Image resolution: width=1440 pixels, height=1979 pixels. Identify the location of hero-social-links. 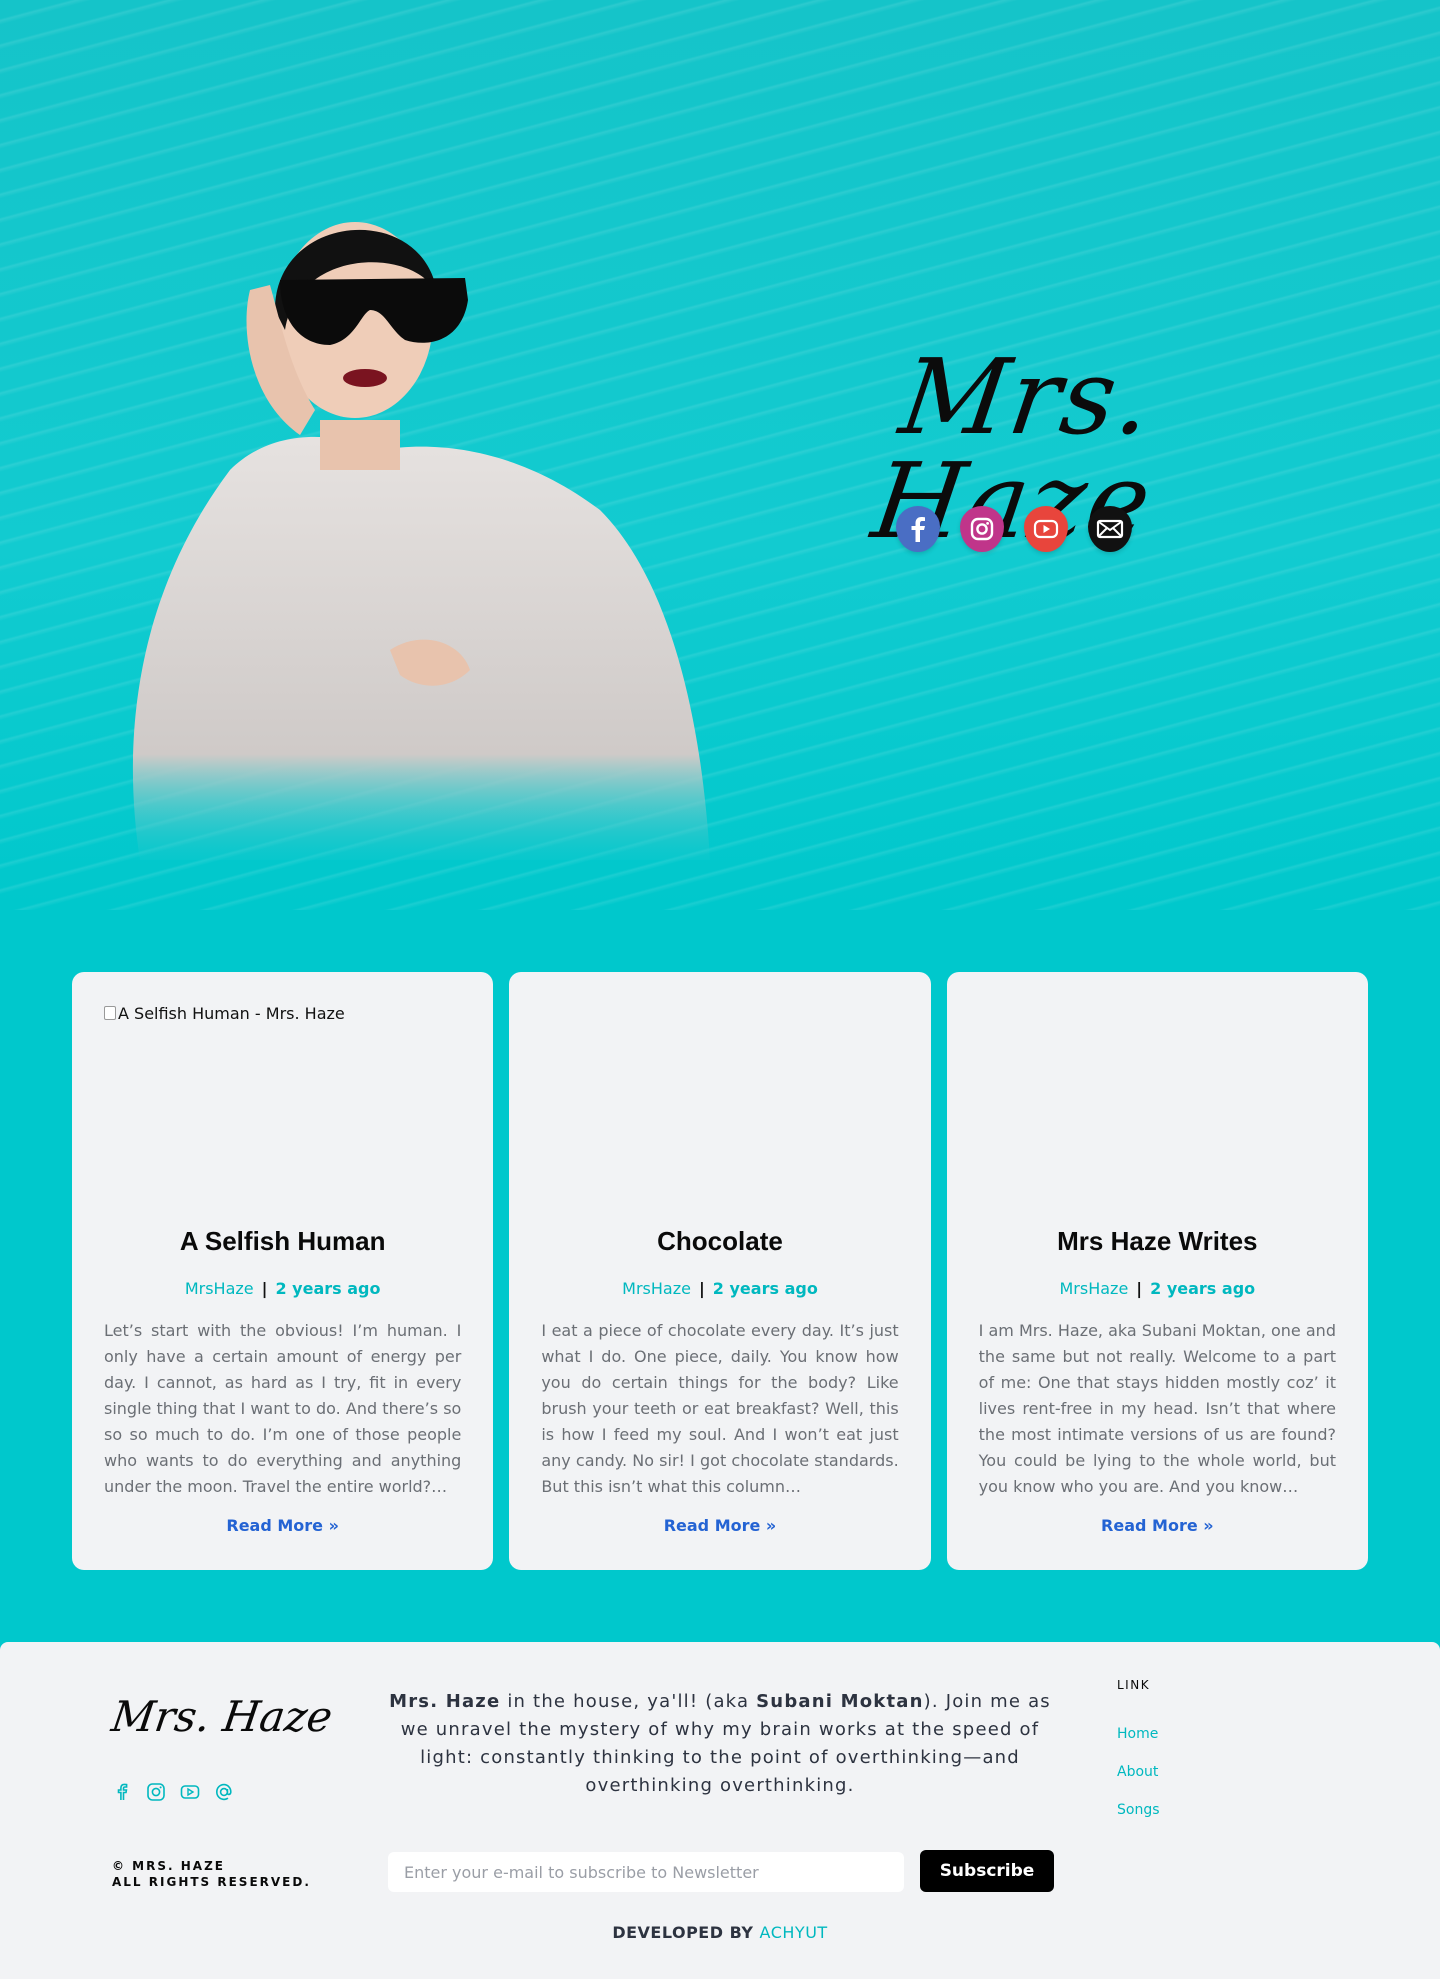
(1014, 529).